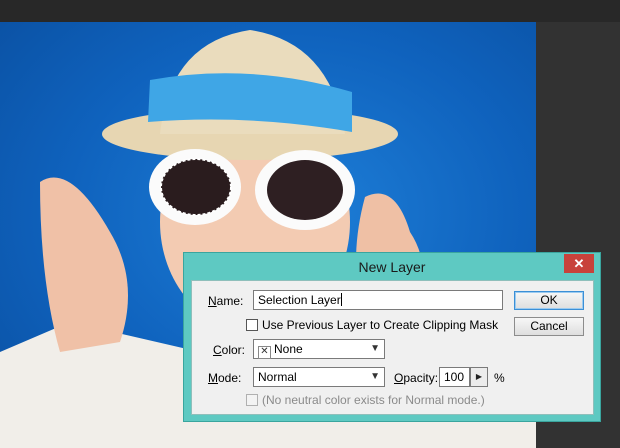 The height and width of the screenshot is (448, 620). What do you see at coordinates (252, 325) in the screenshot?
I see `clipping-mask-checkbox` at bounding box center [252, 325].